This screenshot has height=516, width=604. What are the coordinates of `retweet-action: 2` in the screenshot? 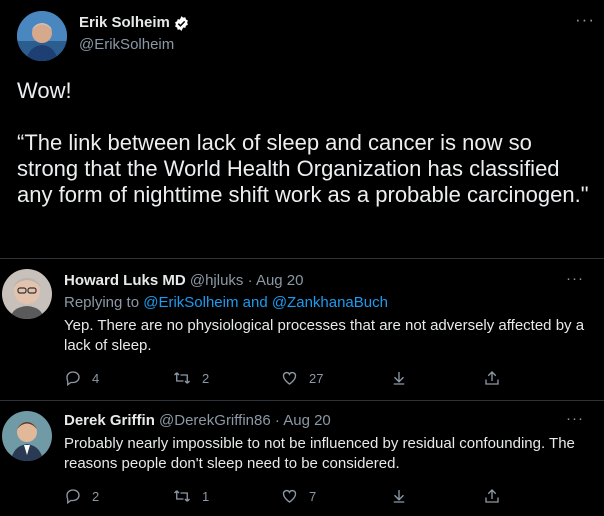 It's located at (190, 378).